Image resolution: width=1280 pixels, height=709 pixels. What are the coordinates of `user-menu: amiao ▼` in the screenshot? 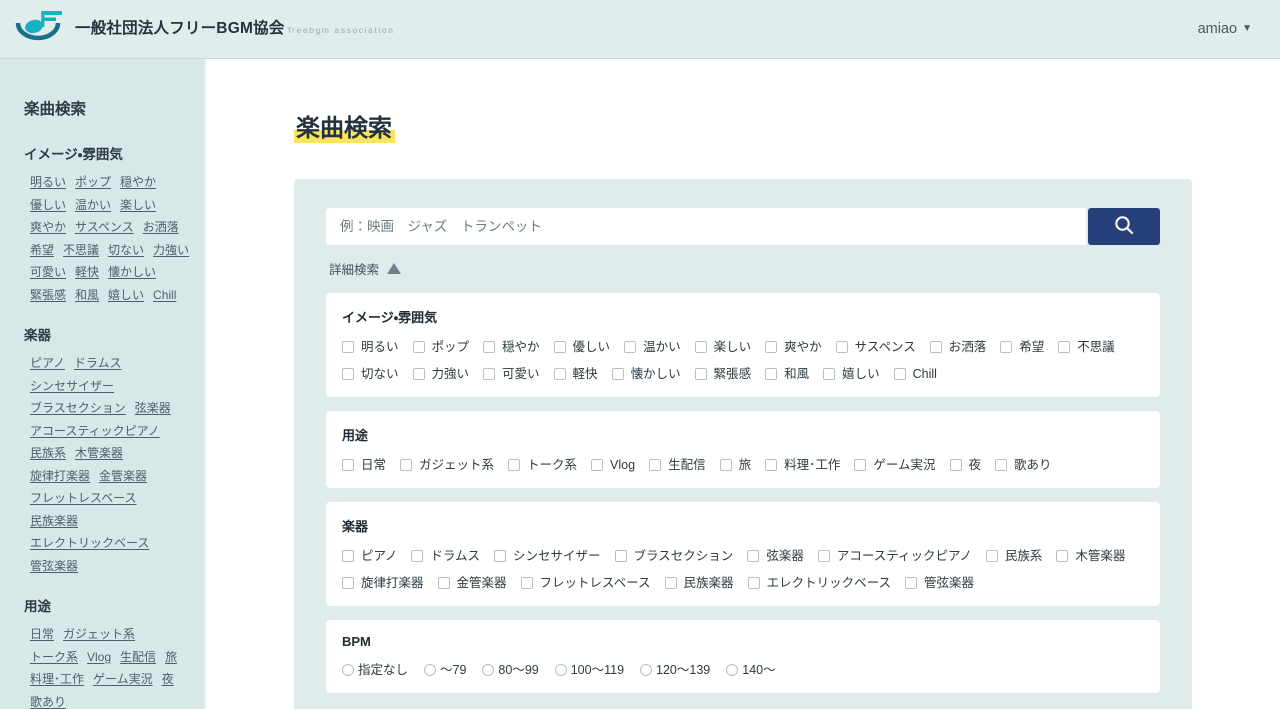 It's located at (1225, 29).